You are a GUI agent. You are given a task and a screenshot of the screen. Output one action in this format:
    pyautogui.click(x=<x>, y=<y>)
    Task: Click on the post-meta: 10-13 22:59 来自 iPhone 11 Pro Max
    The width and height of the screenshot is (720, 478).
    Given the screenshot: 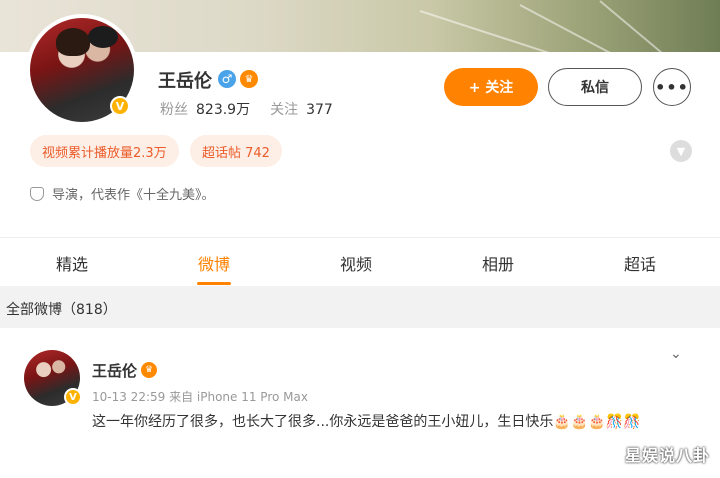 What is the action you would take?
    pyautogui.click(x=200, y=397)
    